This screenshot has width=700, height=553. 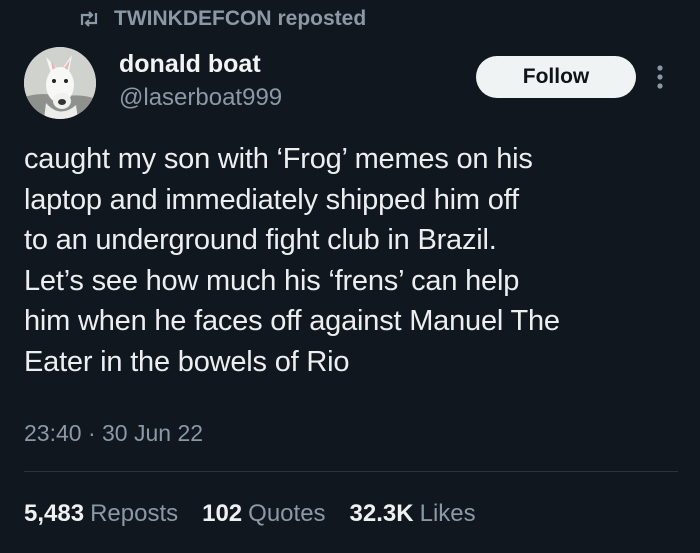 What do you see at coordinates (192, 19) in the screenshot?
I see `reposter-name: TWINKDEFCON` at bounding box center [192, 19].